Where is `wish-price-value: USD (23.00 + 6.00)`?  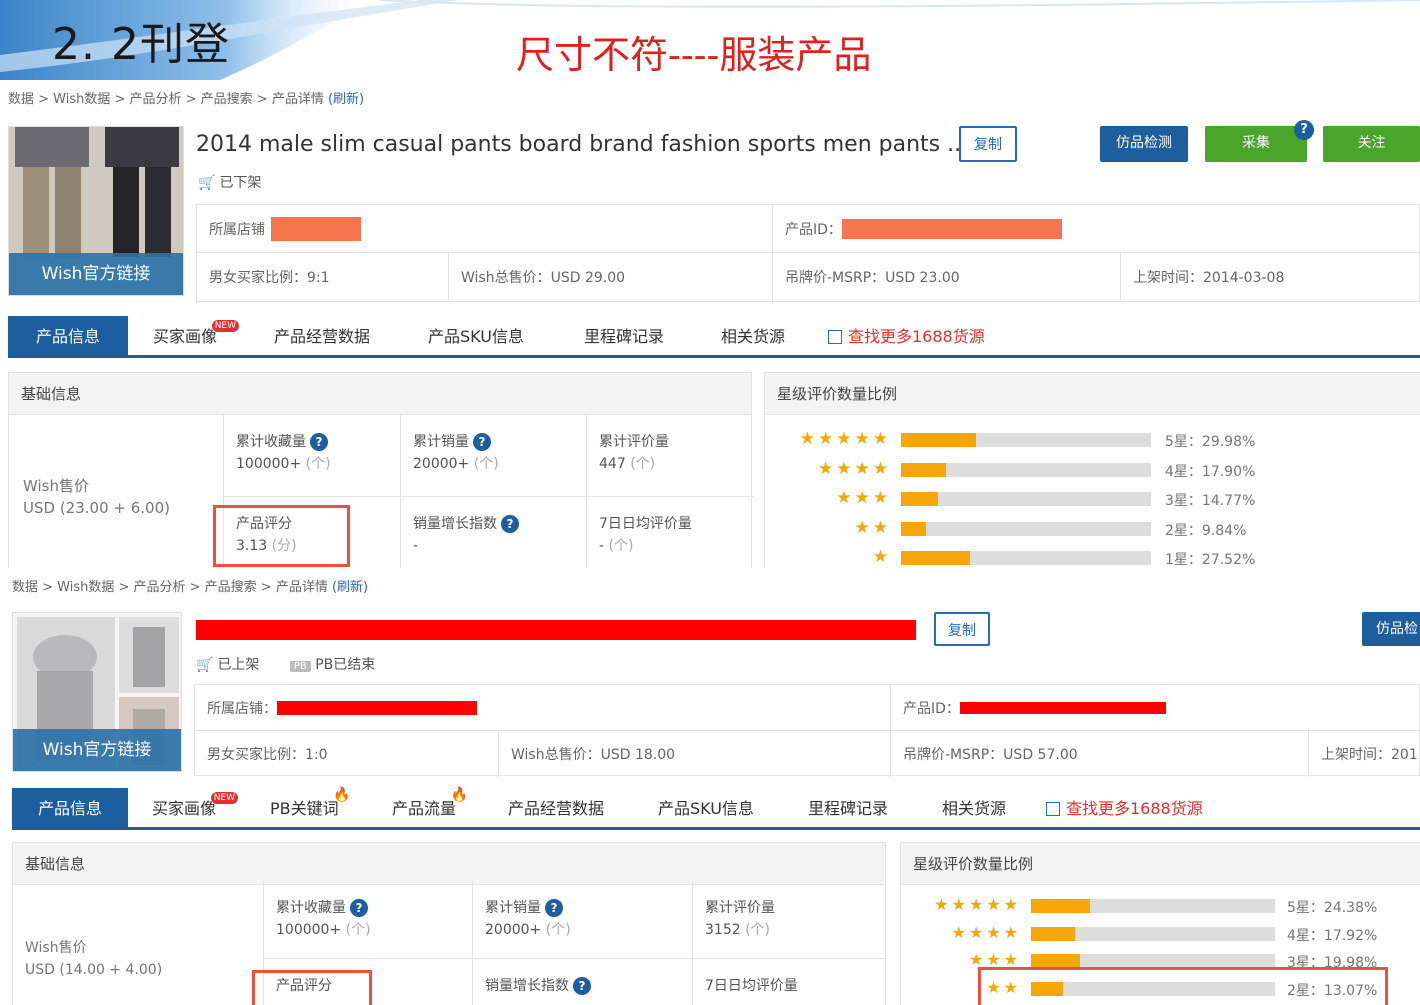
wish-price-value: USD (23.00 + 6.00) is located at coordinates (96, 508).